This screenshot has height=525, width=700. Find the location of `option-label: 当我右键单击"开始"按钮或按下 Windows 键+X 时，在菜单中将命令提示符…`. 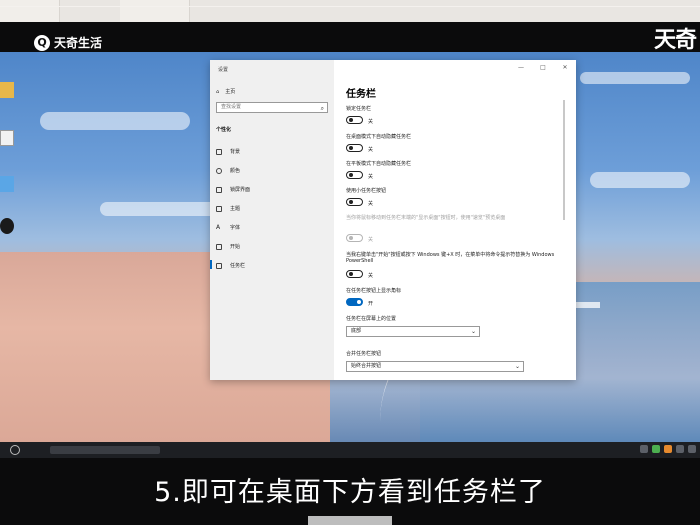

option-label: 当我右键单击"开始"按钮或按下 Windows 键+X 时，在菜单中将命令提示符… is located at coordinates (450, 258).